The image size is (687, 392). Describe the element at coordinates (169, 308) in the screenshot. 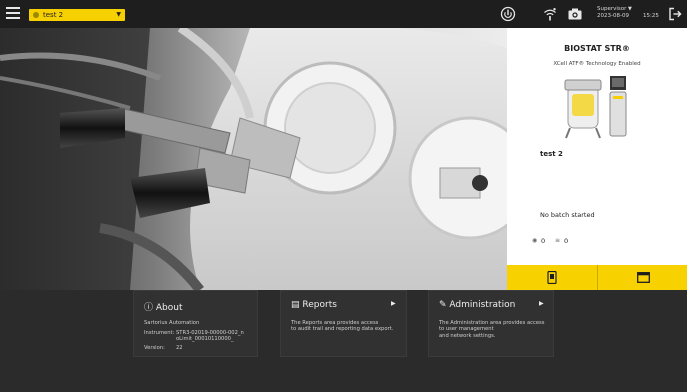

I see `about-title: About` at that location.